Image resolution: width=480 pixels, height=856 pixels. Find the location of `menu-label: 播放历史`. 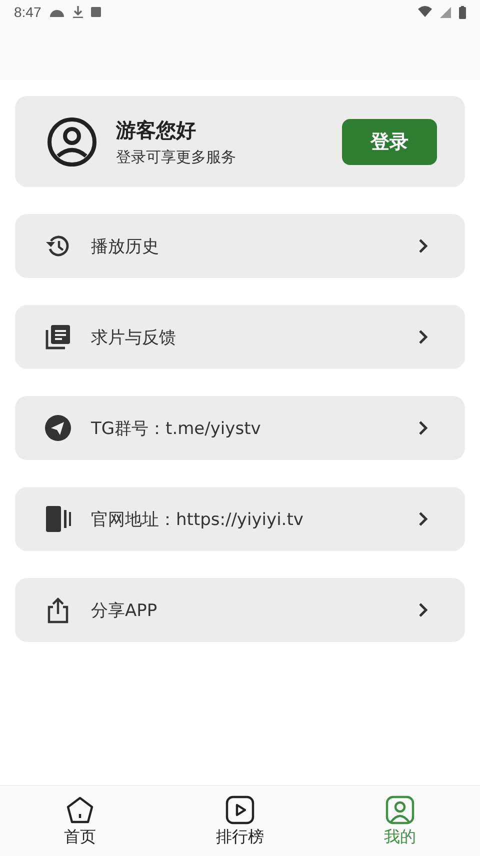

menu-label: 播放历史 is located at coordinates (125, 247).